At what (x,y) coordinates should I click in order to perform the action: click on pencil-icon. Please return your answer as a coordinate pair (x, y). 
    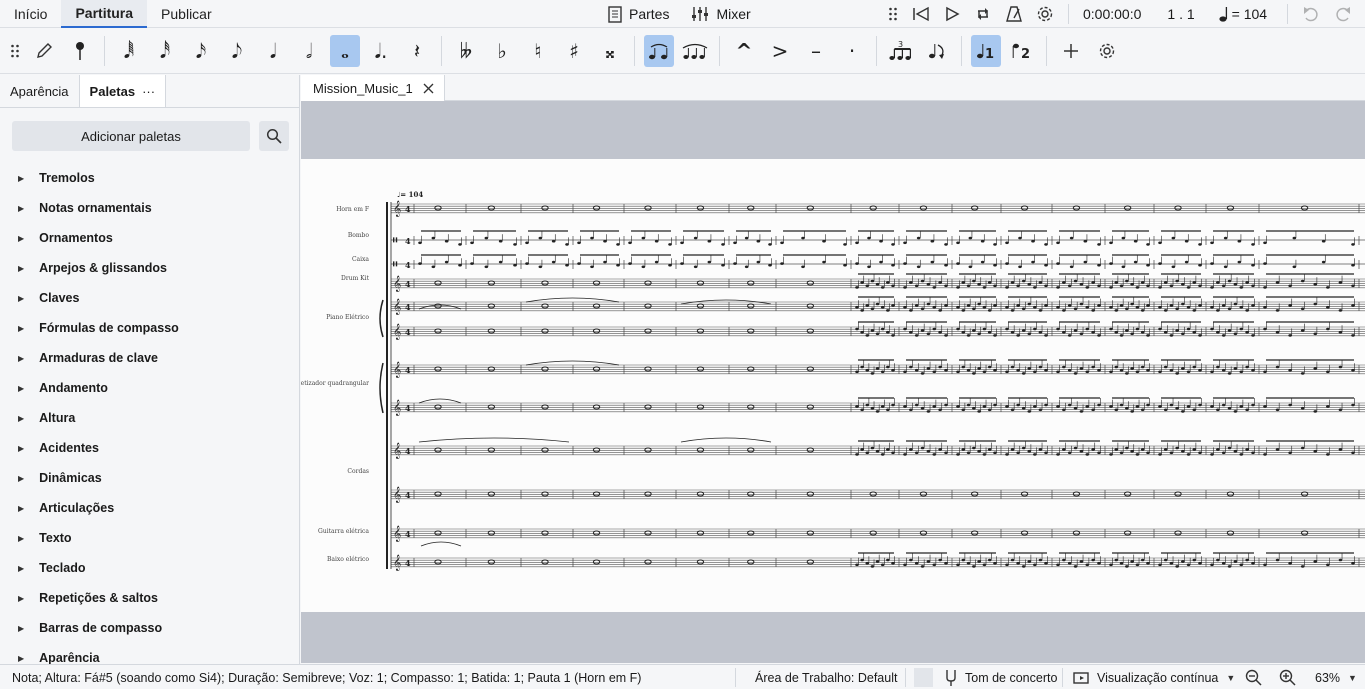
    Looking at the image, I should click on (44, 51).